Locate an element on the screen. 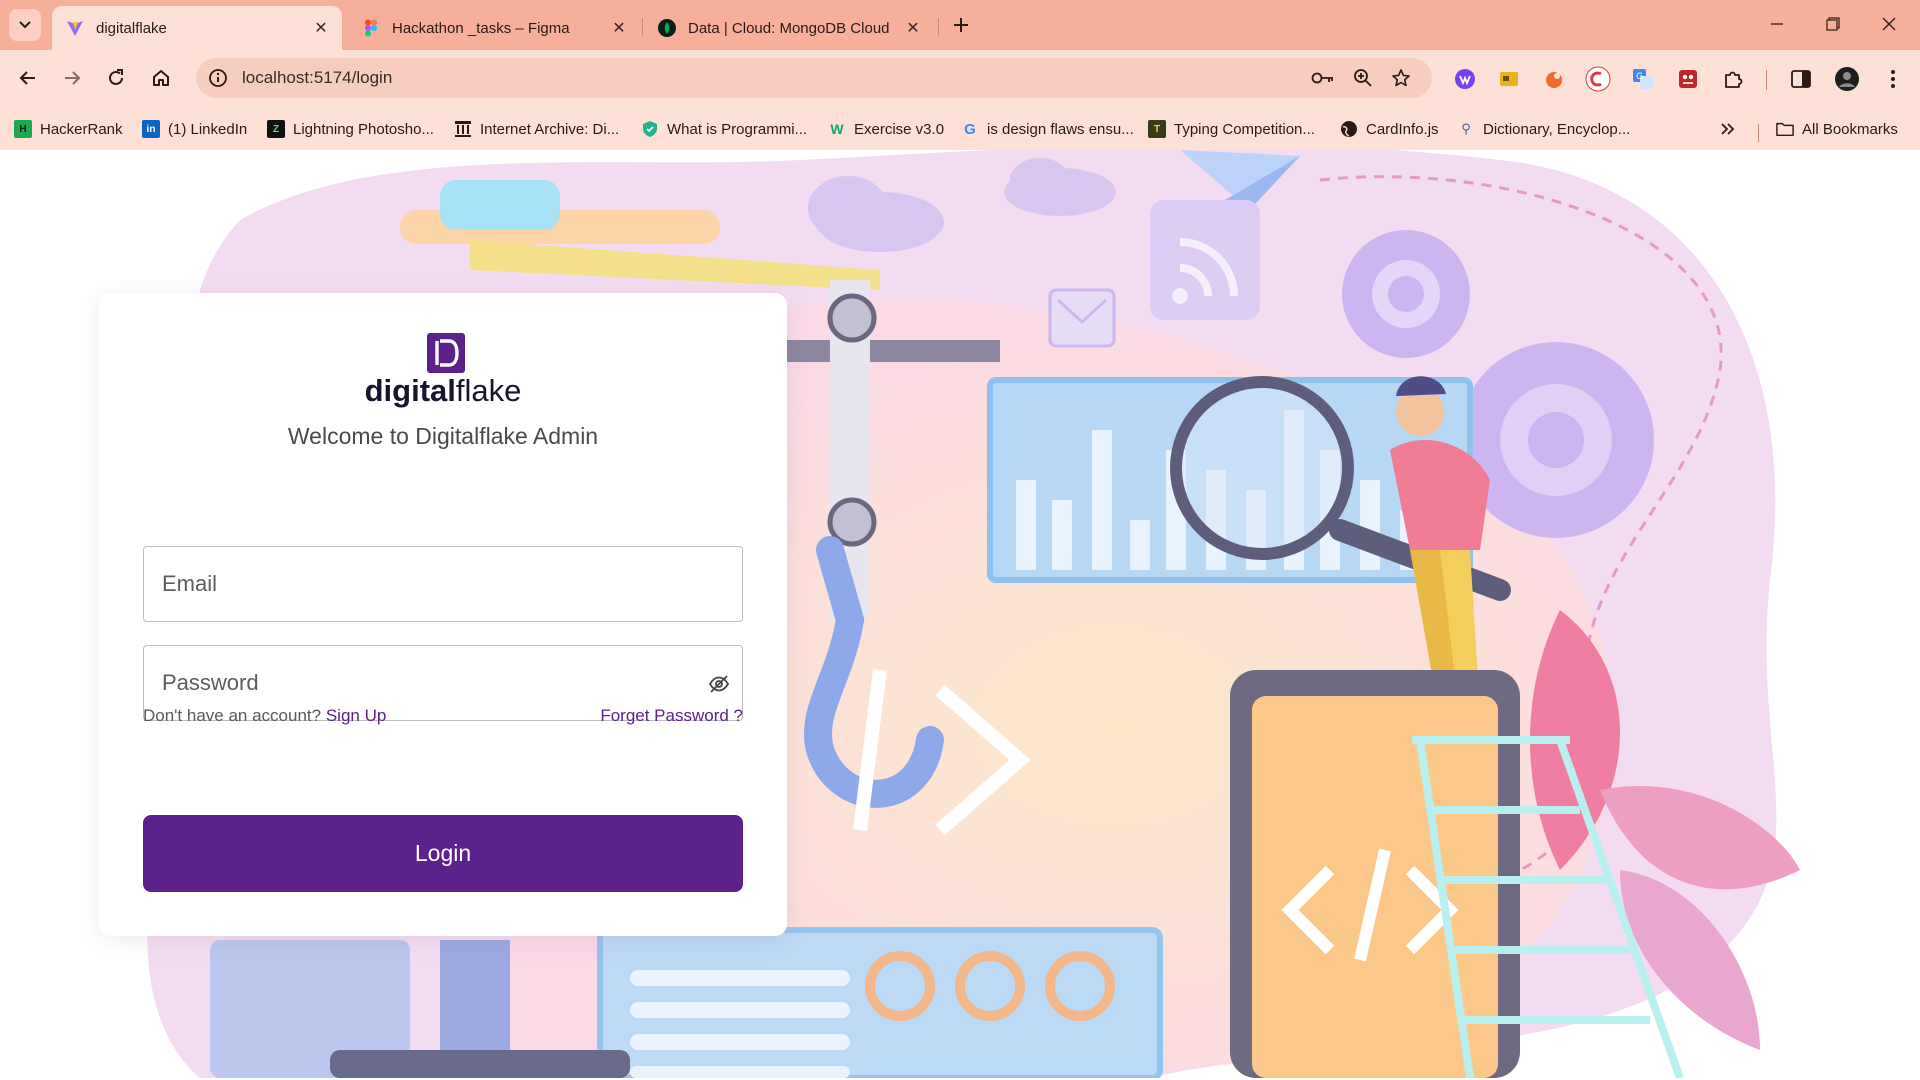 Image resolution: width=1920 pixels, height=1080 pixels. tab-search-button is located at coordinates (25, 25).